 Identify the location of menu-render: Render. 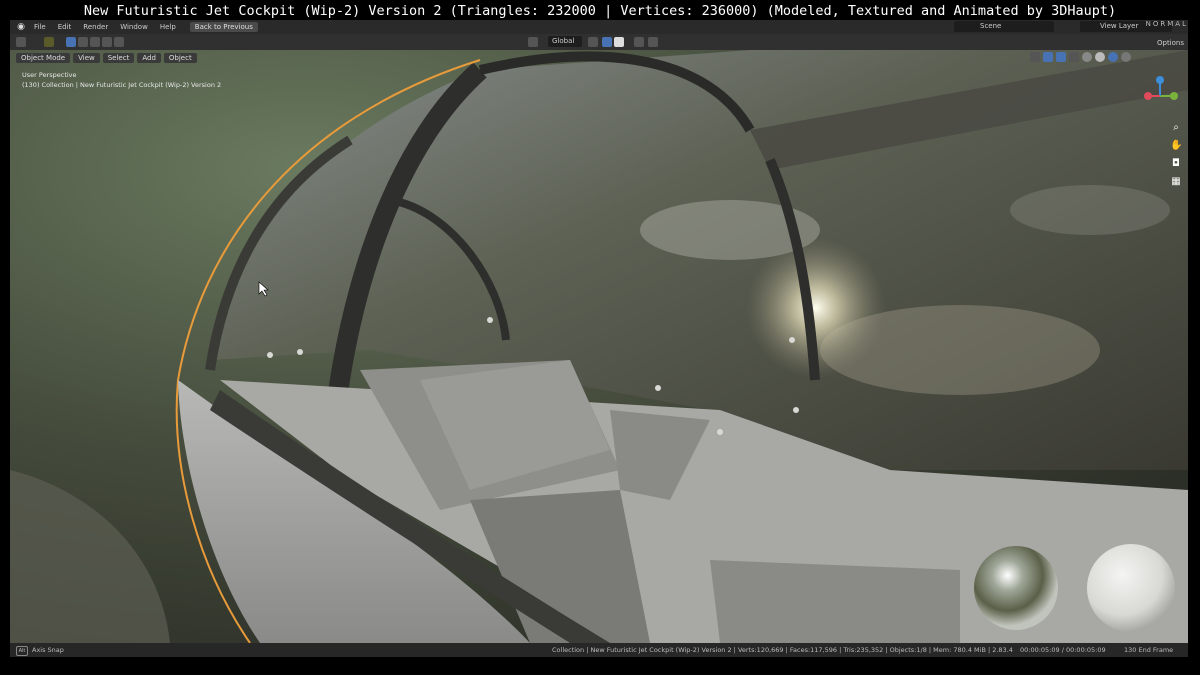
(95, 27).